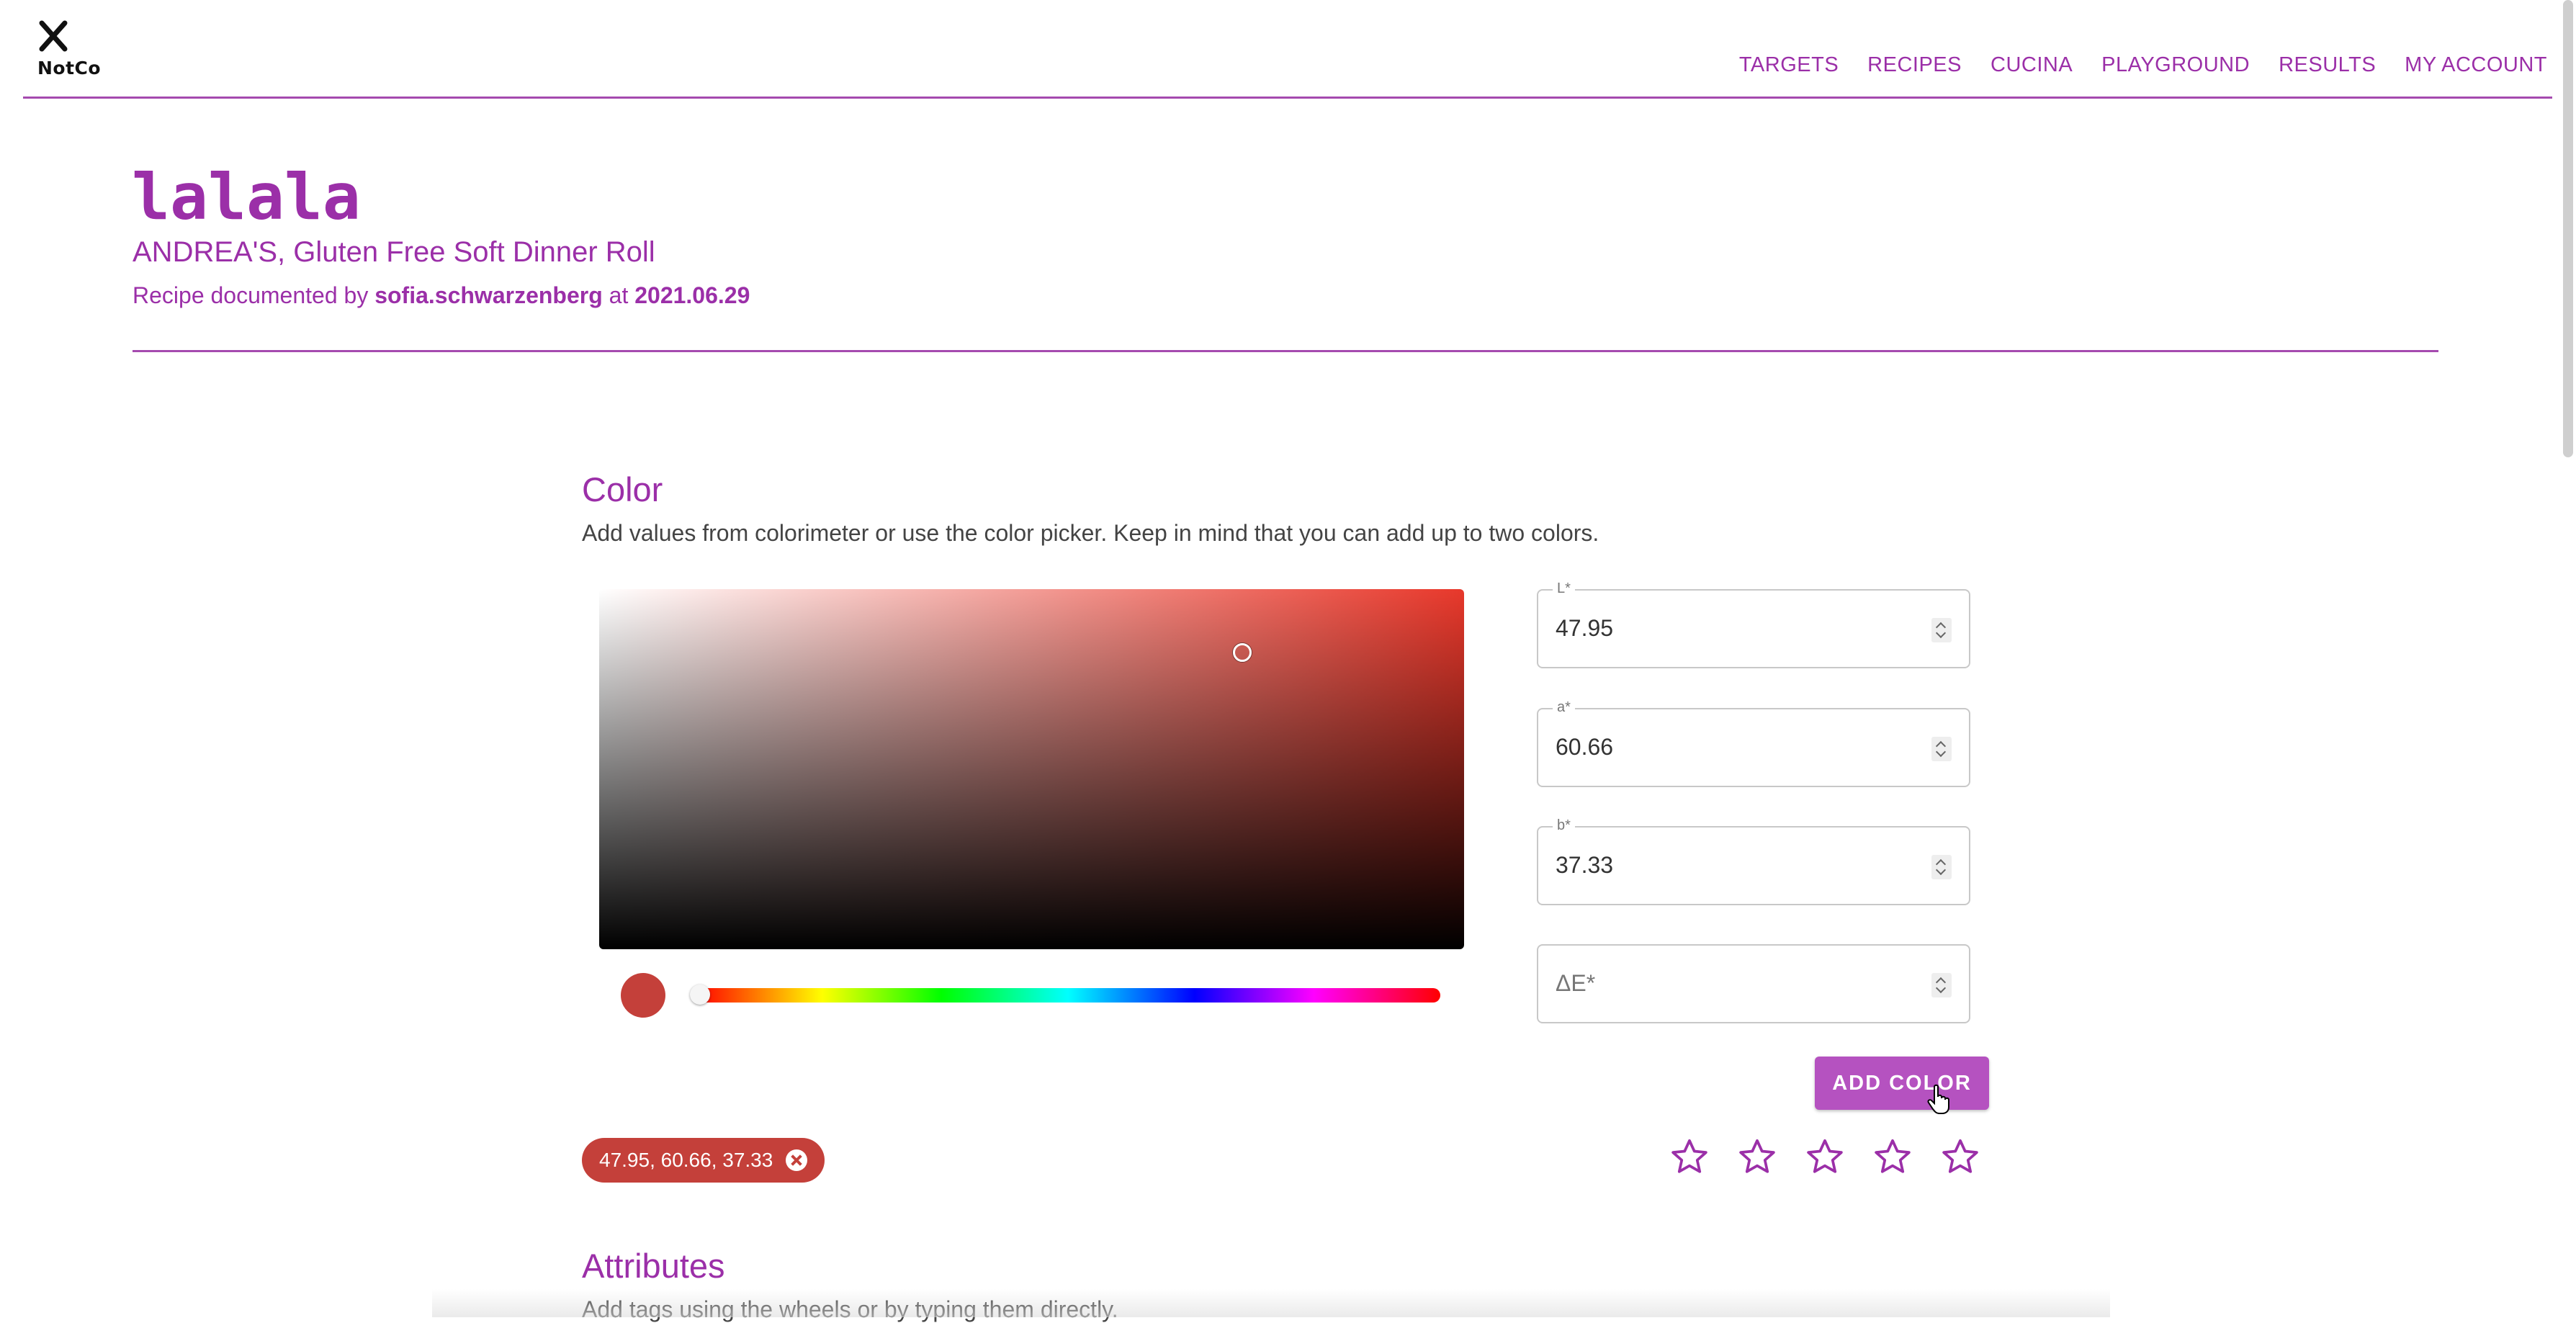 This screenshot has height=1323, width=2576. What do you see at coordinates (653, 1266) in the screenshot?
I see `attributes-section-title: Attributes` at bounding box center [653, 1266].